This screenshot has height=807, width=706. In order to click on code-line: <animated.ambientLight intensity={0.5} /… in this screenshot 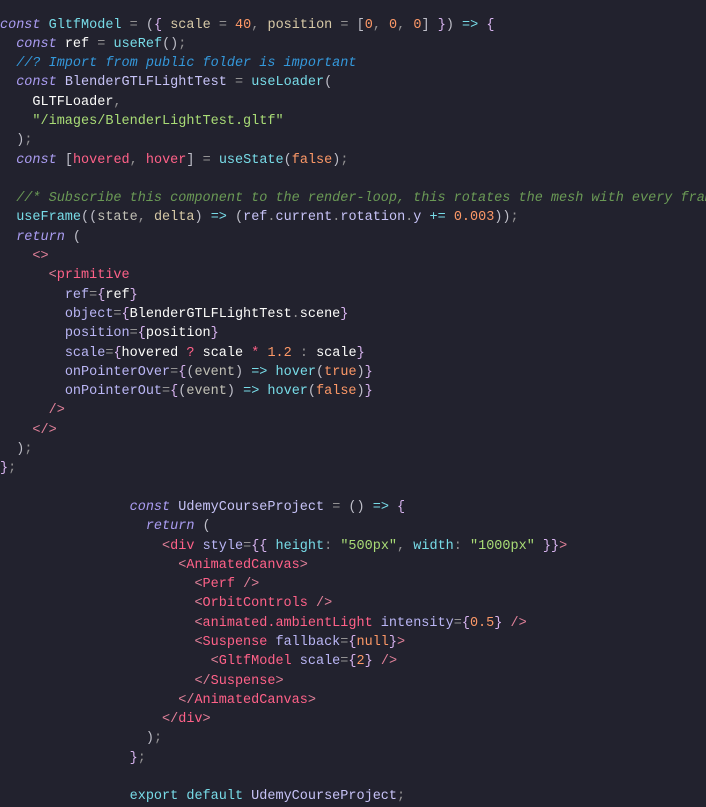, I will do `click(360, 623)`.